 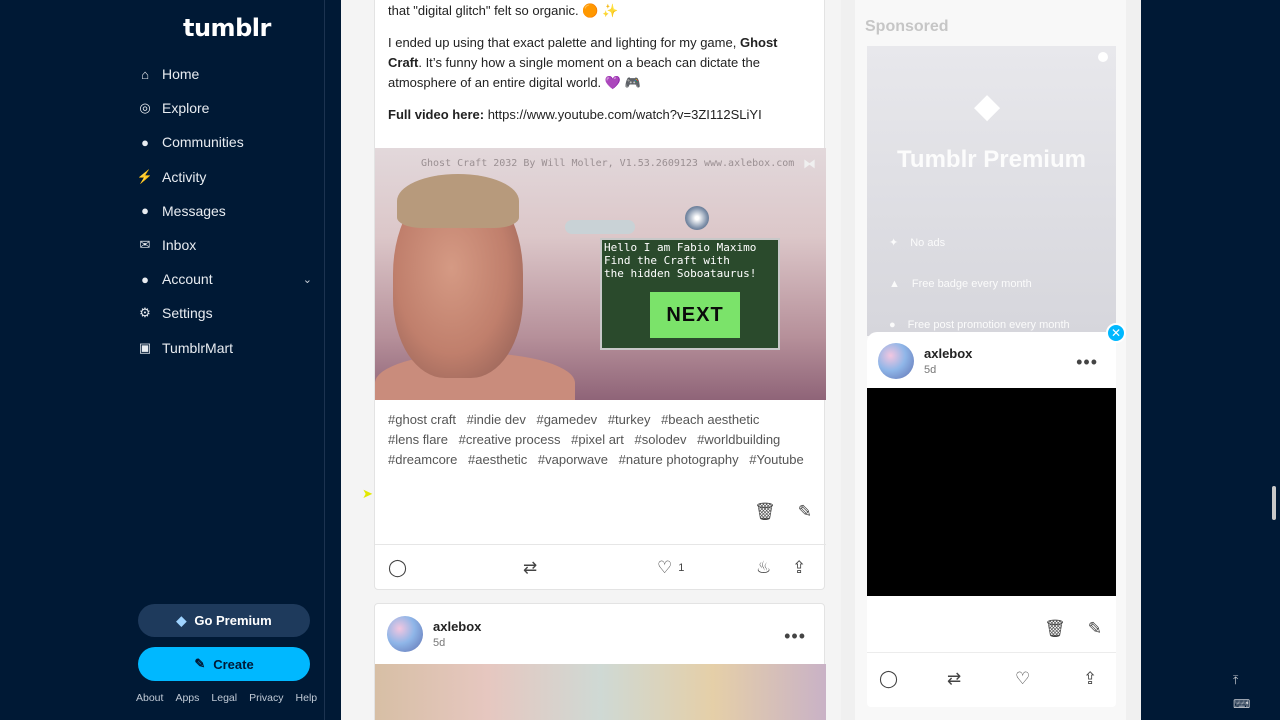 What do you see at coordinates (930, 370) in the screenshot?
I see `card-age: 5d` at bounding box center [930, 370].